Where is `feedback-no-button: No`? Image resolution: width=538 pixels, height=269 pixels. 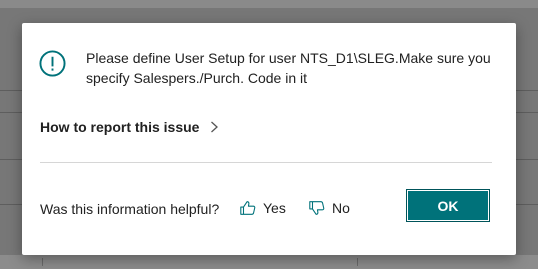
feedback-no-button: No is located at coordinates (329, 208).